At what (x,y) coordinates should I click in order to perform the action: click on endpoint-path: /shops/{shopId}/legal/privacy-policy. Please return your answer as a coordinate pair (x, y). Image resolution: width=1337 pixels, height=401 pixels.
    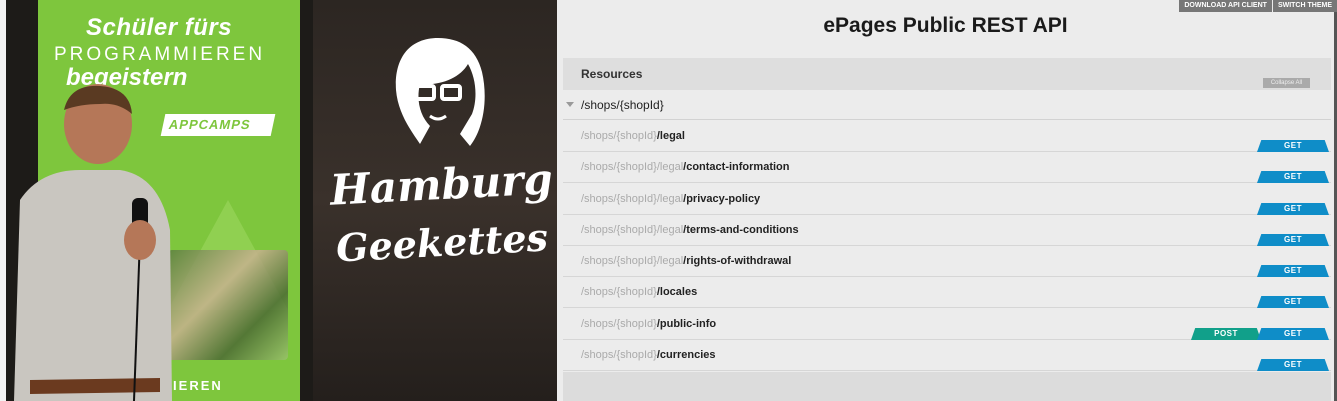
    Looking at the image, I should click on (670, 199).